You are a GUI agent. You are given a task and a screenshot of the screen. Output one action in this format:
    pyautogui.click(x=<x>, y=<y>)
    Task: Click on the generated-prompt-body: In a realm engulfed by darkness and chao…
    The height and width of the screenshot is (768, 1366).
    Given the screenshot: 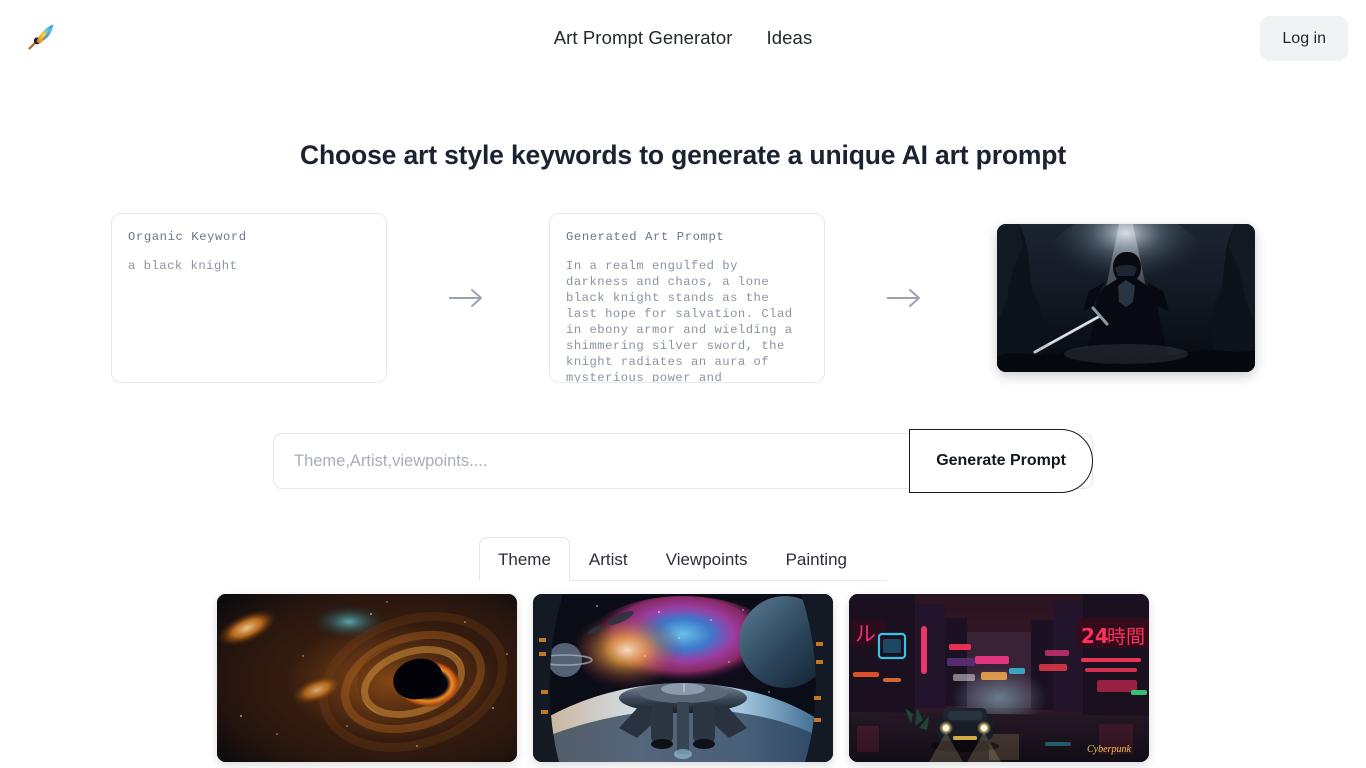 What is the action you would take?
    pyautogui.click(x=679, y=321)
    